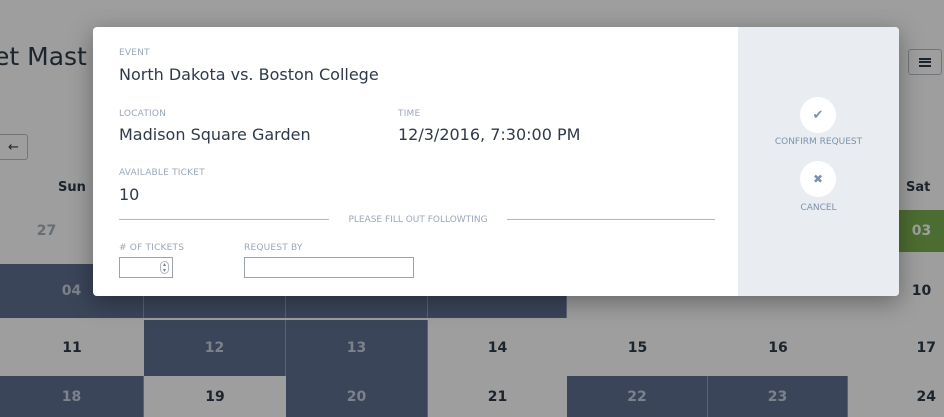 The height and width of the screenshot is (417, 944). Describe the element at coordinates (611, 219) in the screenshot. I see `divider-right` at that location.